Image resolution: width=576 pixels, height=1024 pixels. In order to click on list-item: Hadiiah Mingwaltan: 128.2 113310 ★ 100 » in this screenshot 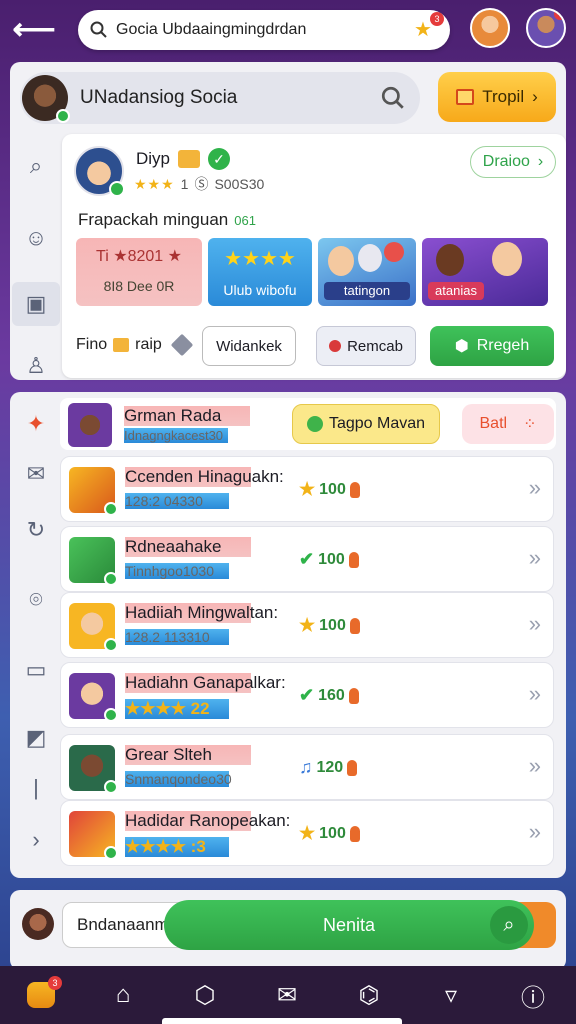, I will do `click(307, 625)`.